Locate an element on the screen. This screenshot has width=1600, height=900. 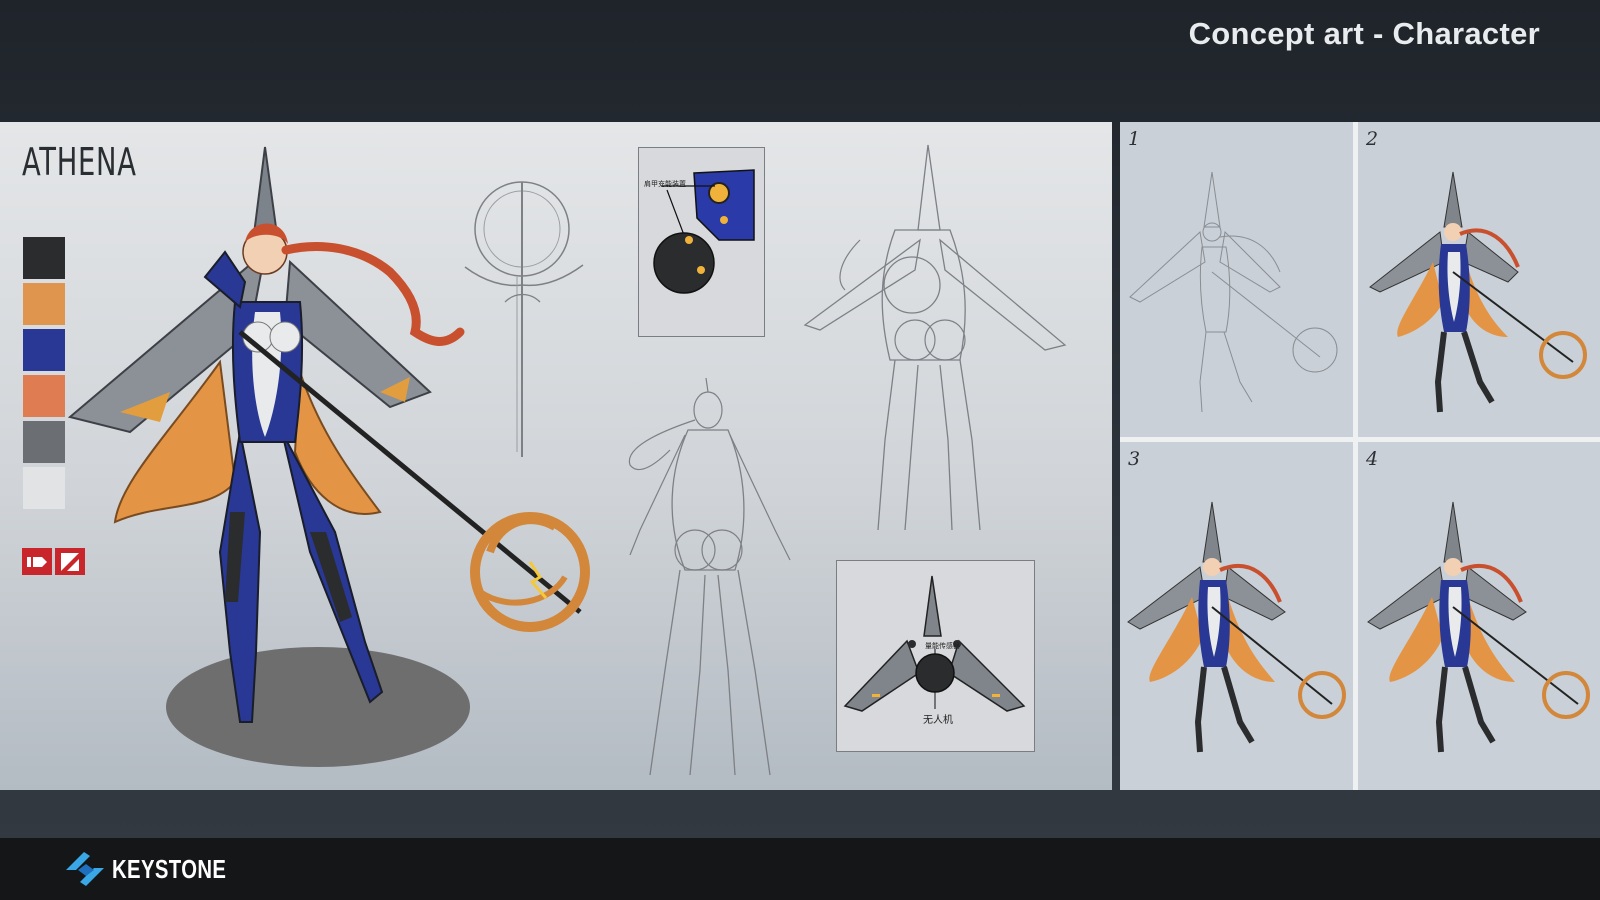
footer-bar: KEYSTONE is located at coordinates (800, 869).